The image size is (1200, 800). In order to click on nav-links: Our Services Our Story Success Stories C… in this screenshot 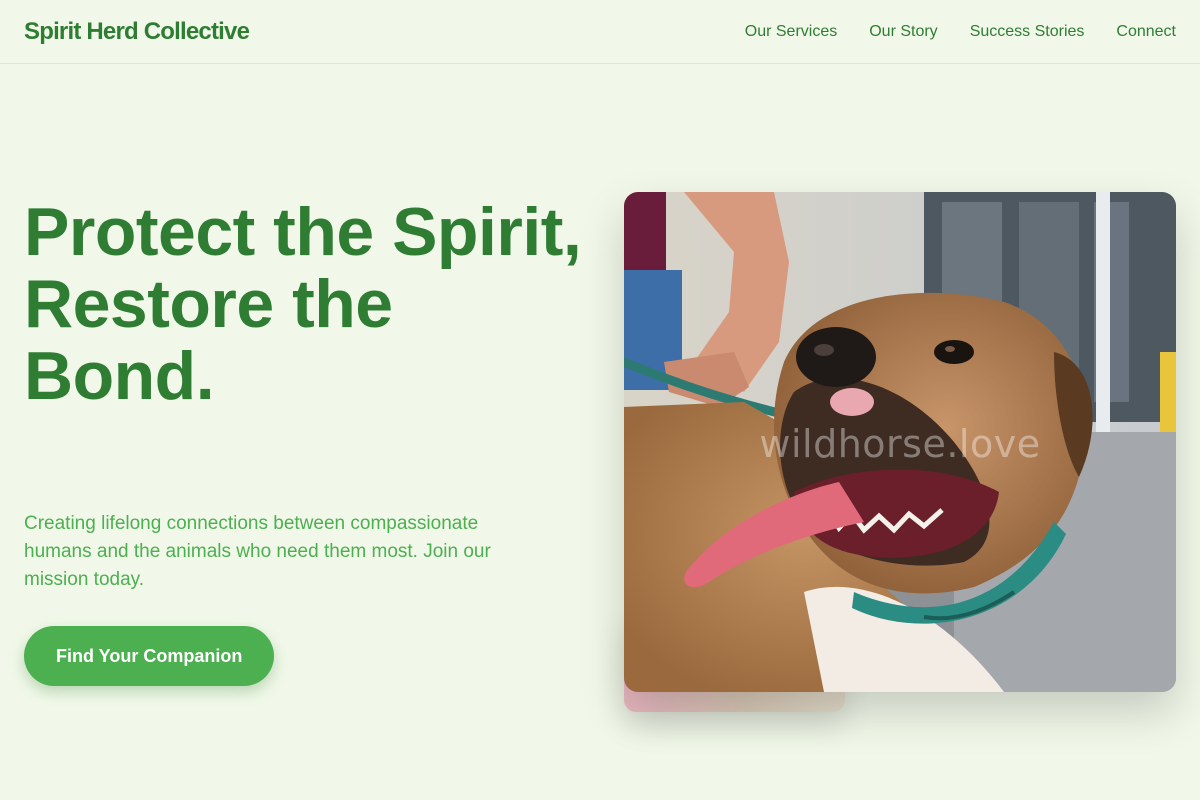, I will do `click(960, 32)`.